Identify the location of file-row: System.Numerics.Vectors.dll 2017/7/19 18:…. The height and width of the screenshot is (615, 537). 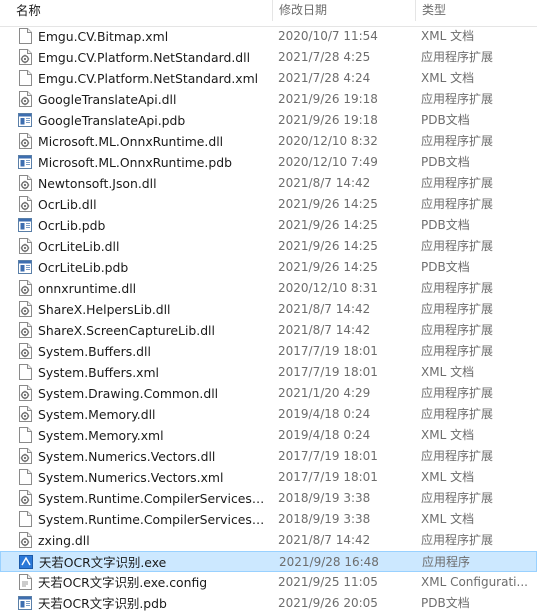
(268, 456).